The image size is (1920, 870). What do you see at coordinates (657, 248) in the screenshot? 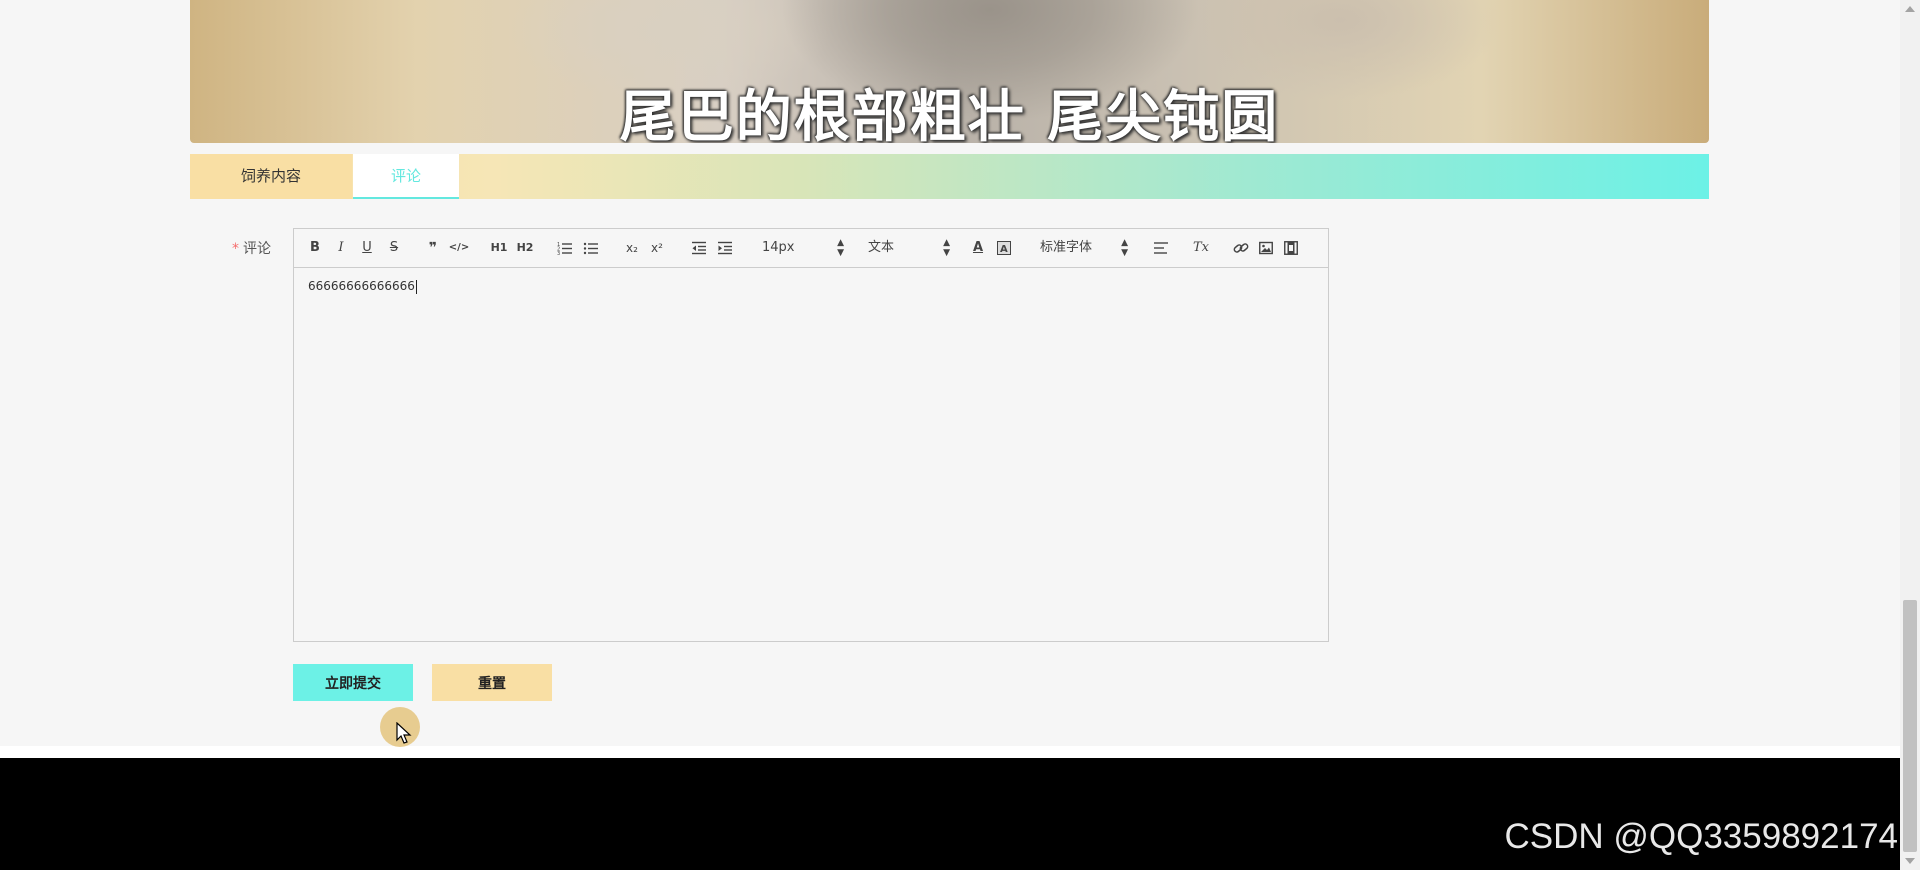
I see `superscript-button: x²` at bounding box center [657, 248].